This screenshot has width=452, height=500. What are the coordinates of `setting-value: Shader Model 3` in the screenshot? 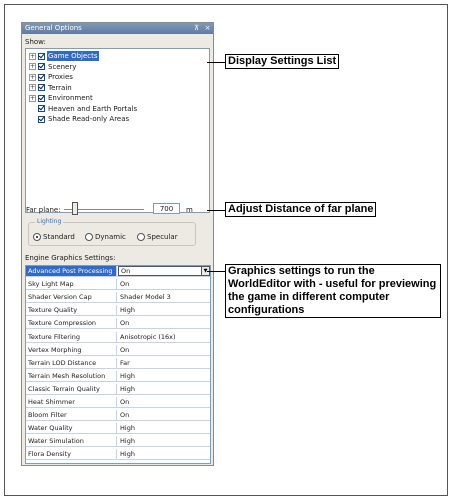 It's located at (164, 297).